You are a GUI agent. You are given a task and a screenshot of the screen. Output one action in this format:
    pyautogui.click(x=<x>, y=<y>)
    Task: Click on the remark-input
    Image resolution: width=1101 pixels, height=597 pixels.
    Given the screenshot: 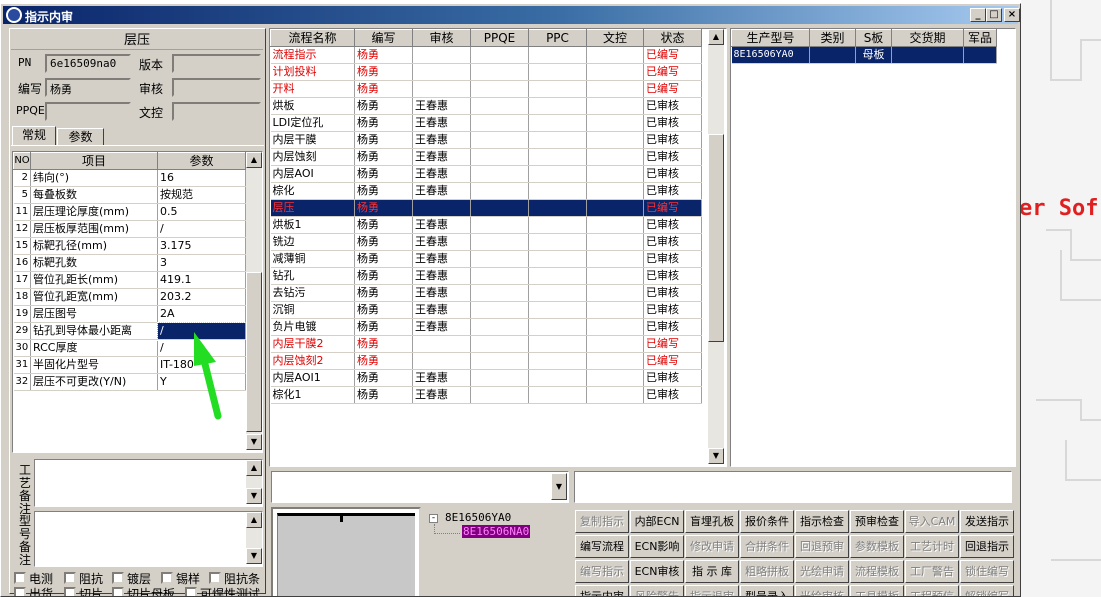 What is the action you would take?
    pyautogui.click(x=793, y=487)
    